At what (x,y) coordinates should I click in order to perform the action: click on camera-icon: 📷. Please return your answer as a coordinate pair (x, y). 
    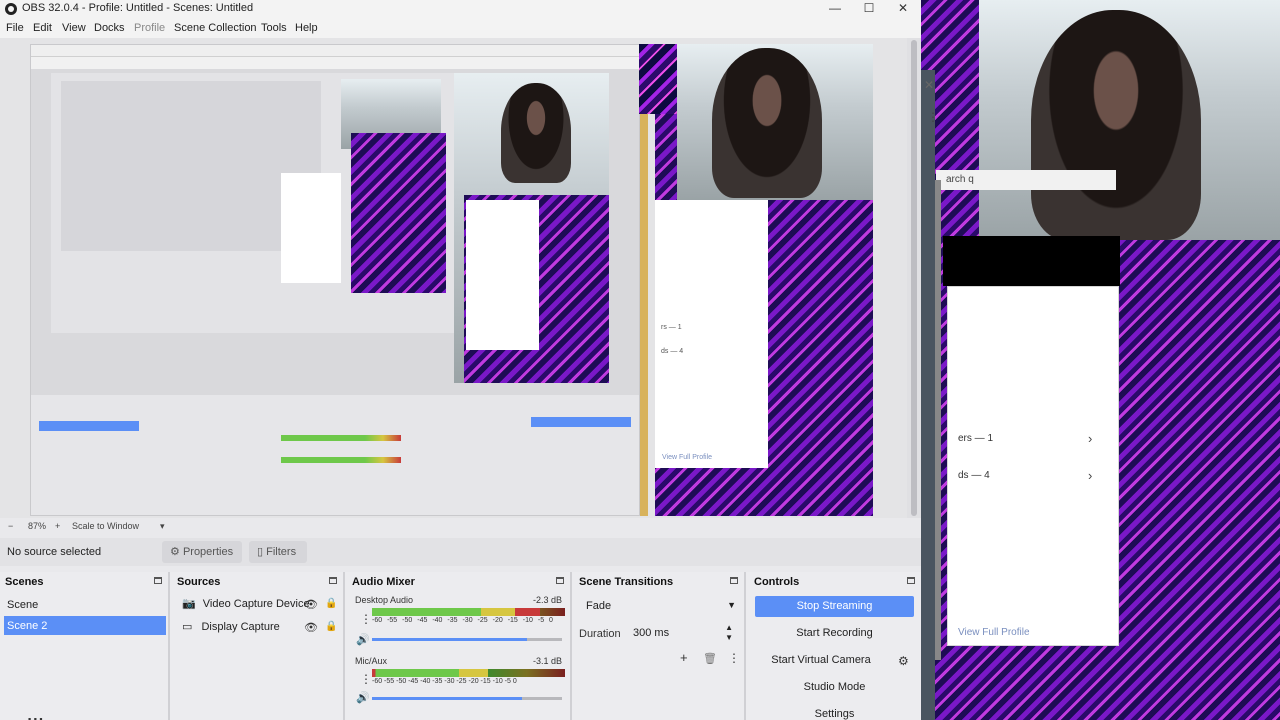
    Looking at the image, I should click on (189, 604).